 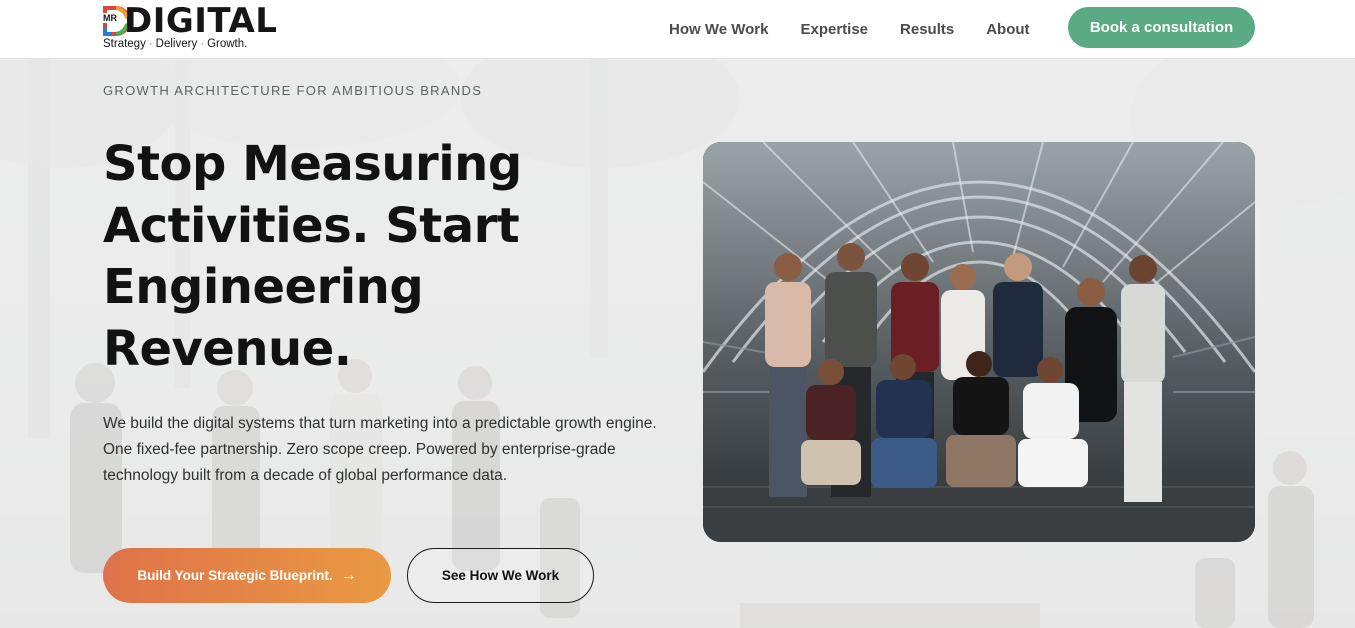 What do you see at coordinates (124, 44) in the screenshot?
I see `tagline-part: Strategy` at bounding box center [124, 44].